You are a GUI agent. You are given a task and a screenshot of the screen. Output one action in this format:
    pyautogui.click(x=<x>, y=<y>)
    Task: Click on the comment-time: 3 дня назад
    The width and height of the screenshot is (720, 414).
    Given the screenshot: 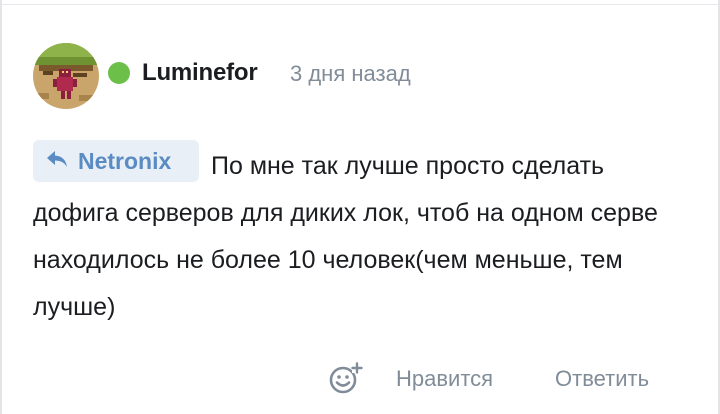 What is the action you would take?
    pyautogui.click(x=350, y=74)
    